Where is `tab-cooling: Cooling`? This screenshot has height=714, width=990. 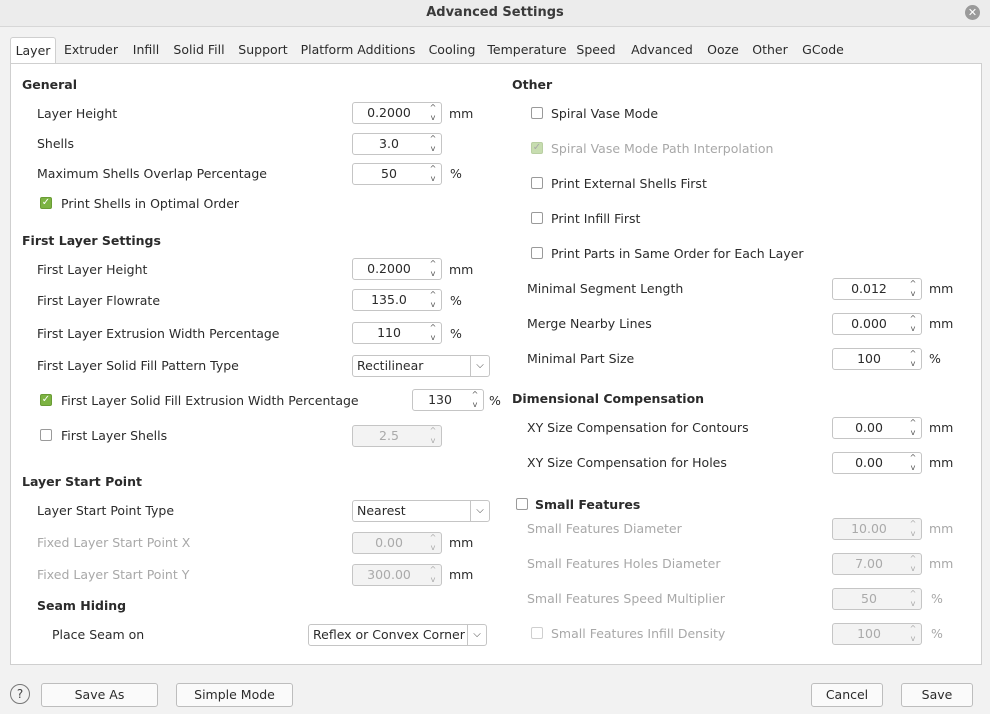 tab-cooling: Cooling is located at coordinates (452, 49).